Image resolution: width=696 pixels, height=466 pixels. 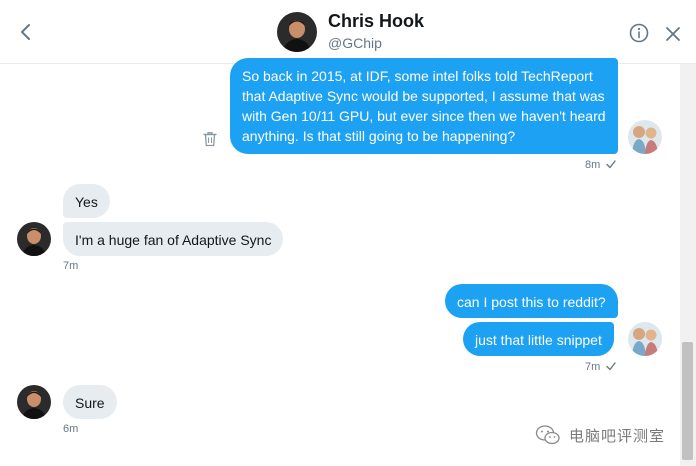 I want to click on close-button, so click(x=673, y=34).